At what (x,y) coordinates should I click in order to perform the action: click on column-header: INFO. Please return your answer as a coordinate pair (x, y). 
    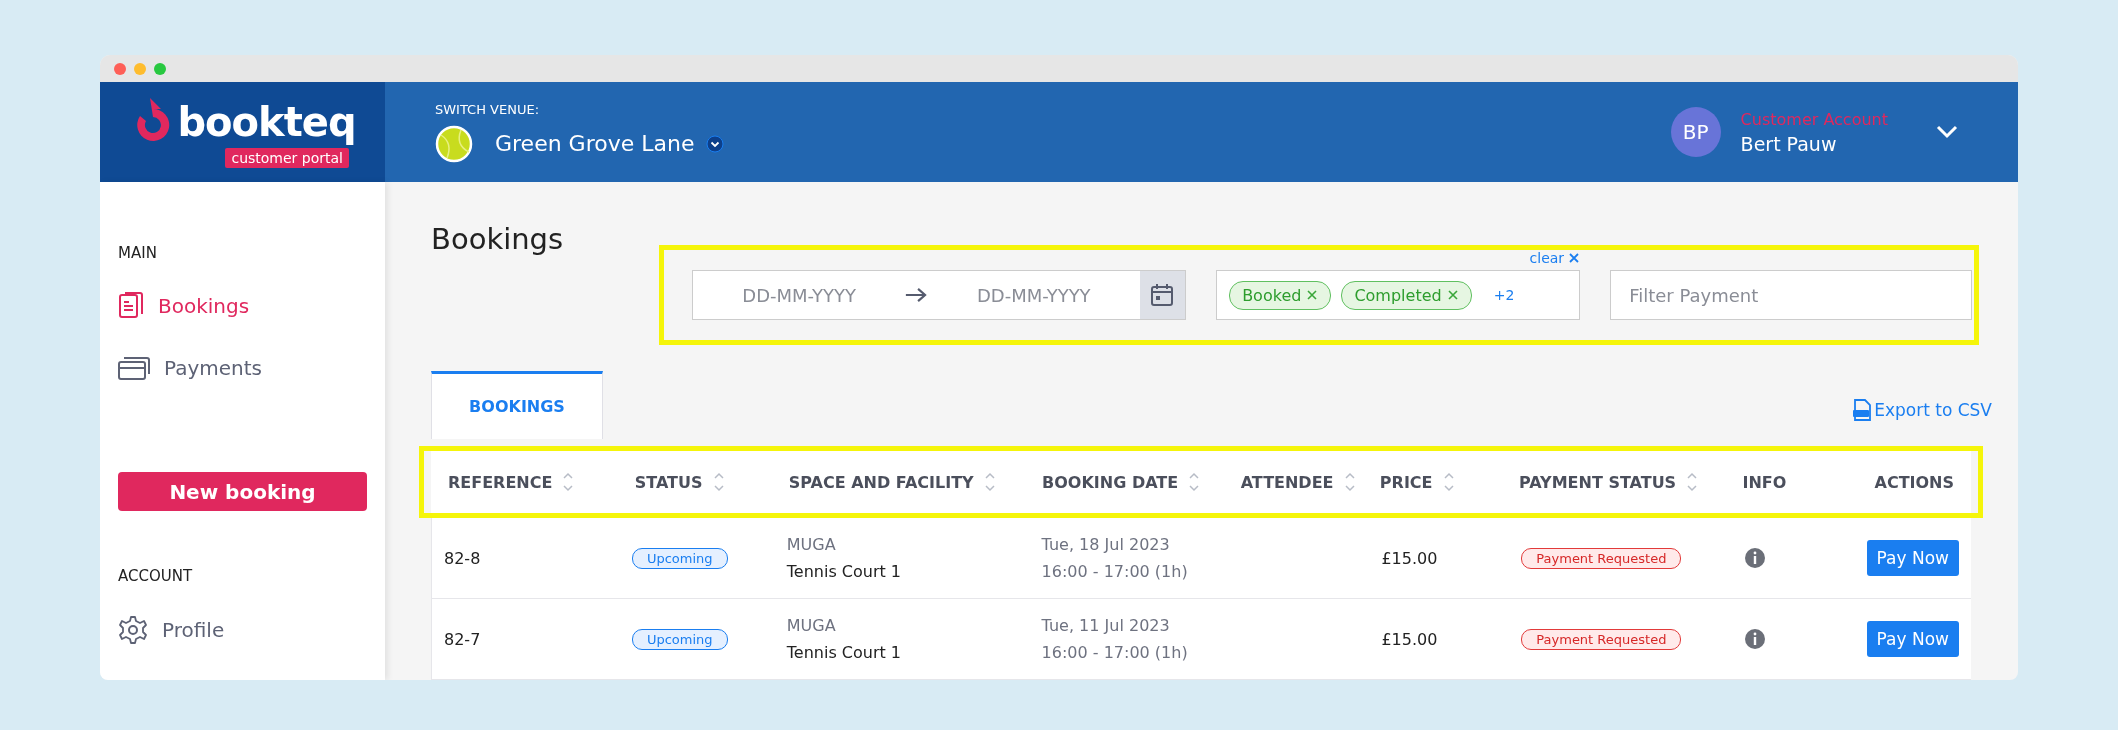
    Looking at the image, I should click on (1764, 482).